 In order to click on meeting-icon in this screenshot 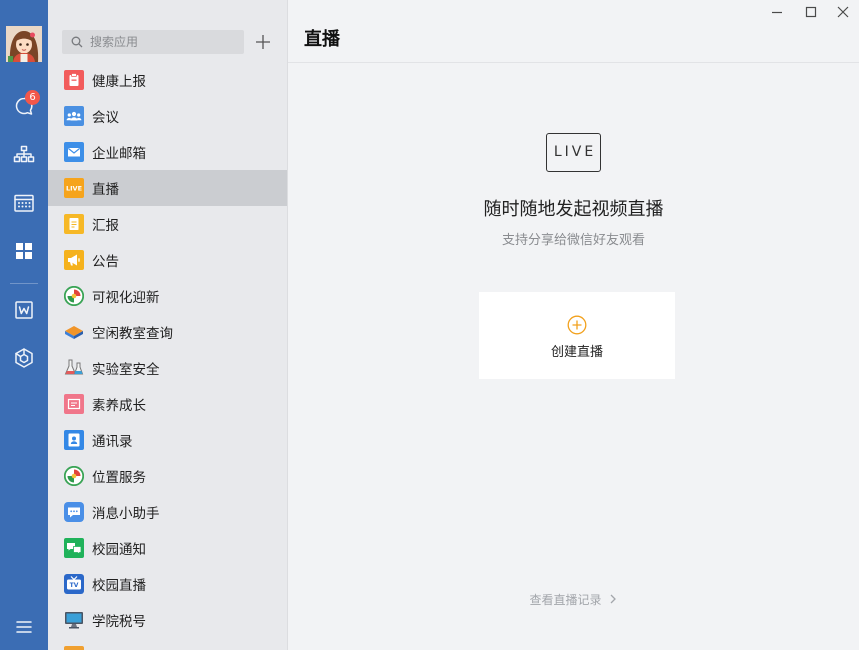, I will do `click(74, 116)`.